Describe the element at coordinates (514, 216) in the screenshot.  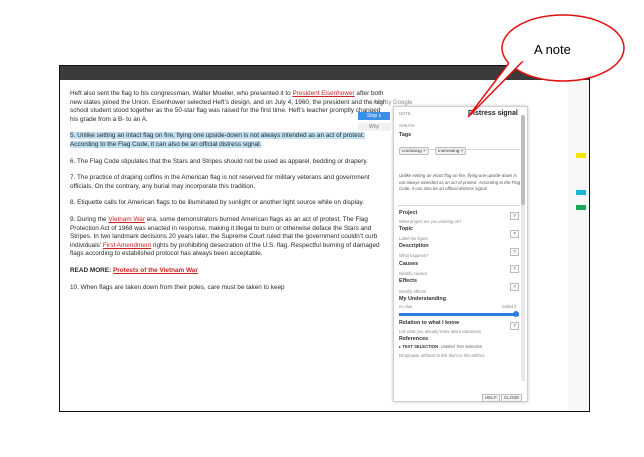
I see `project-help-button: ?` at that location.